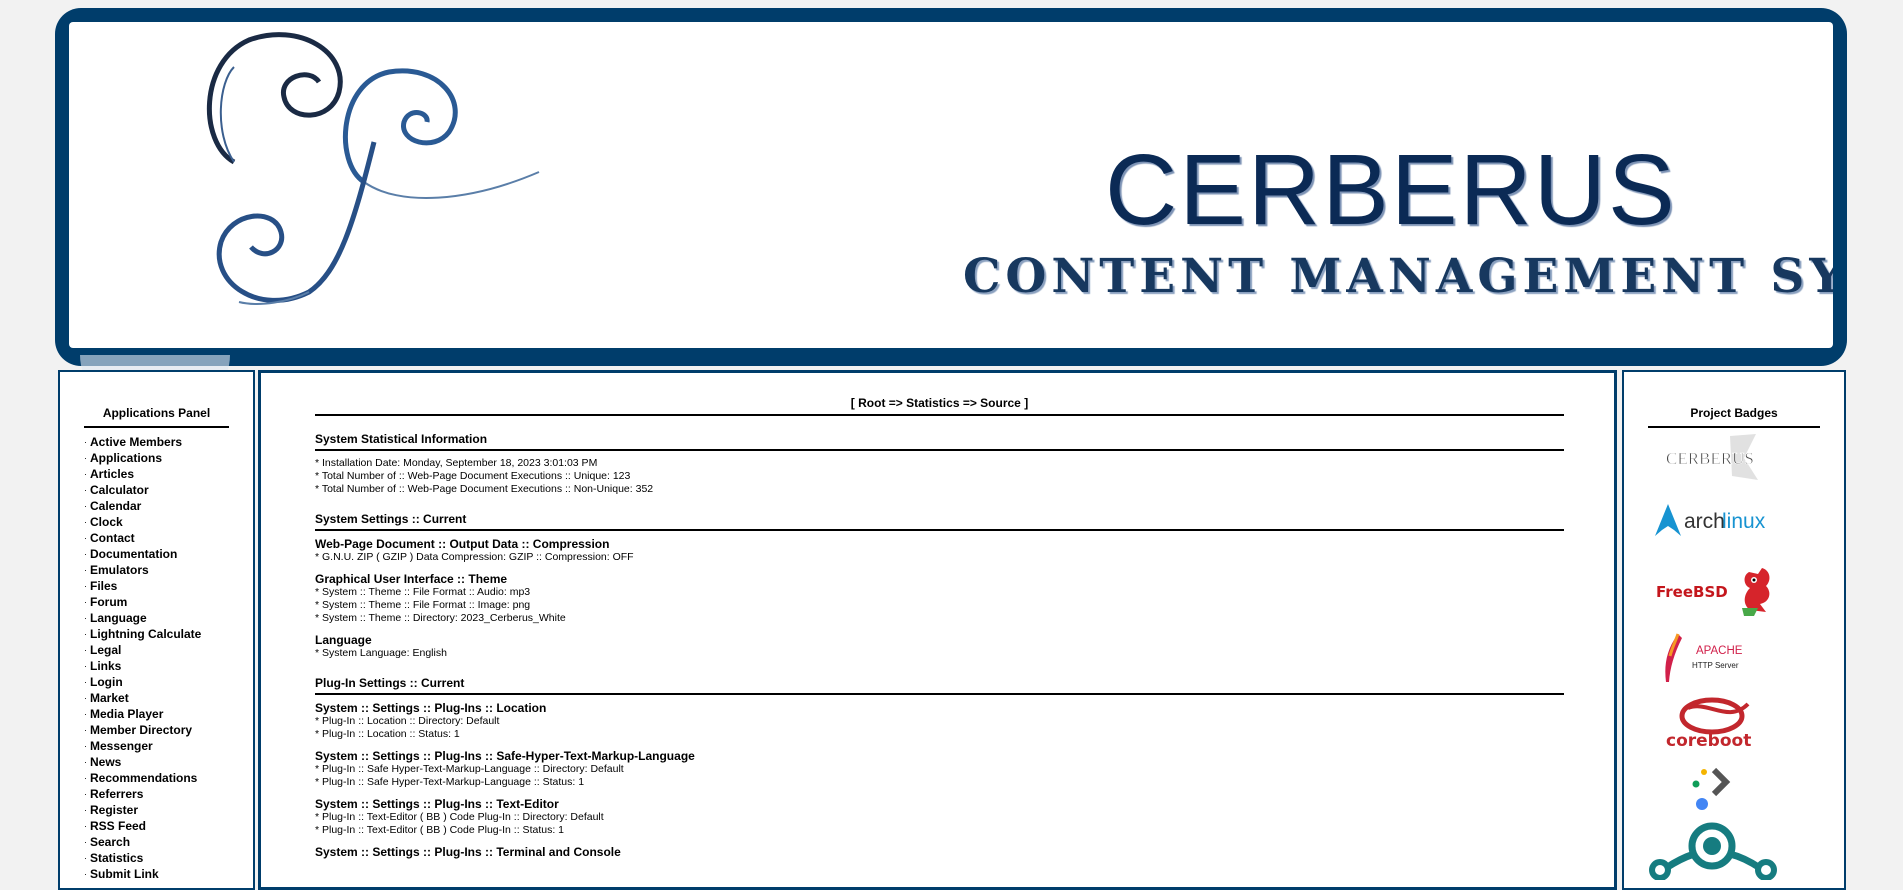 This screenshot has height=890, width=1903. I want to click on app-menu-item-label: Calculator, so click(119, 490).